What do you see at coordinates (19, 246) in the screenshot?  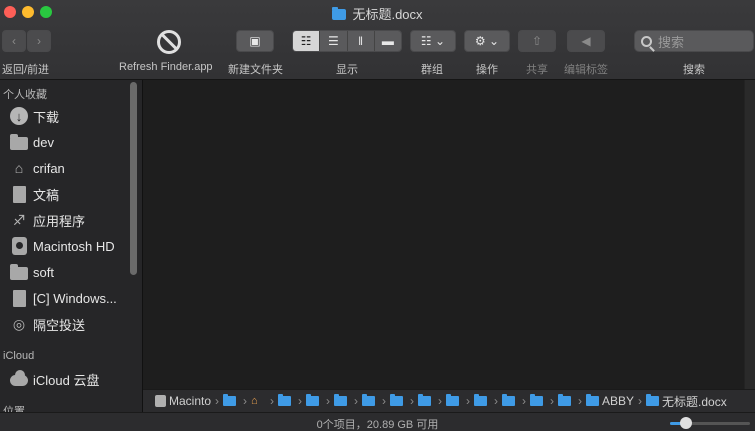 I see `hard-disk-icon` at bounding box center [19, 246].